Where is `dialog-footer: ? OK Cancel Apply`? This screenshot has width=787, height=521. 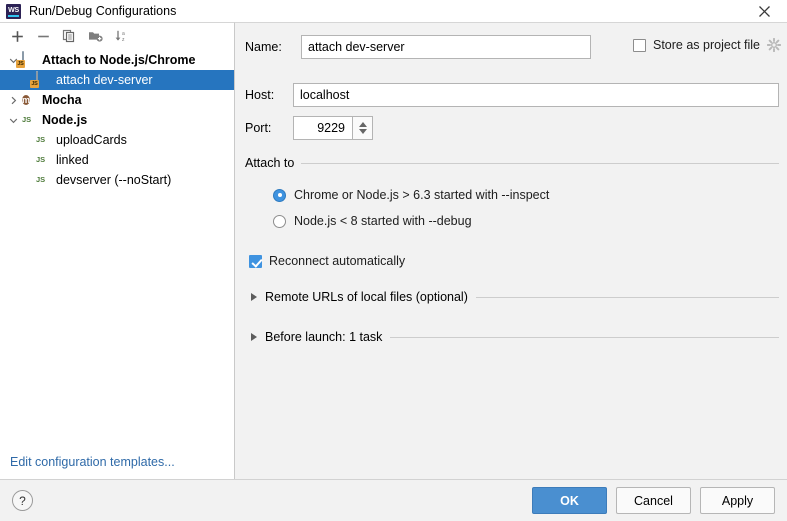
dialog-footer: ? OK Cancel Apply is located at coordinates (393, 500).